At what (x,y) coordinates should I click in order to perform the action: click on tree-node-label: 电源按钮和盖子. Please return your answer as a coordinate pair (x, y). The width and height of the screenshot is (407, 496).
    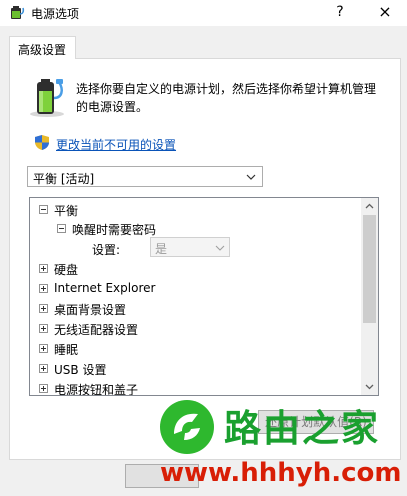
    Looking at the image, I should click on (96, 389).